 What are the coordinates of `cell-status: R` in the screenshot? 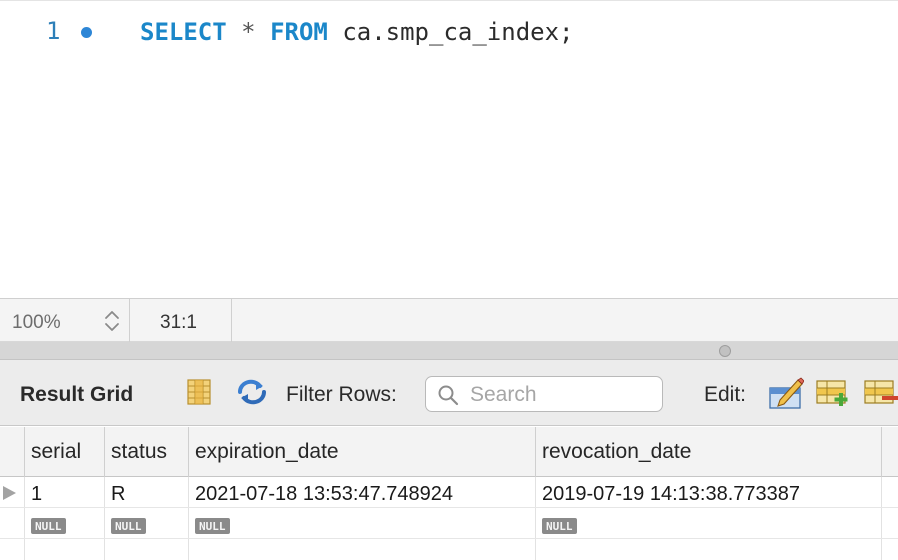 It's located at (147, 492).